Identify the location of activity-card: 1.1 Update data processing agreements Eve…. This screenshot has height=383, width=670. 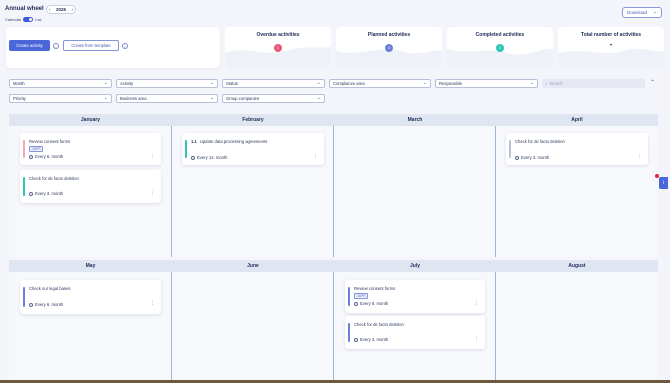
(253, 149).